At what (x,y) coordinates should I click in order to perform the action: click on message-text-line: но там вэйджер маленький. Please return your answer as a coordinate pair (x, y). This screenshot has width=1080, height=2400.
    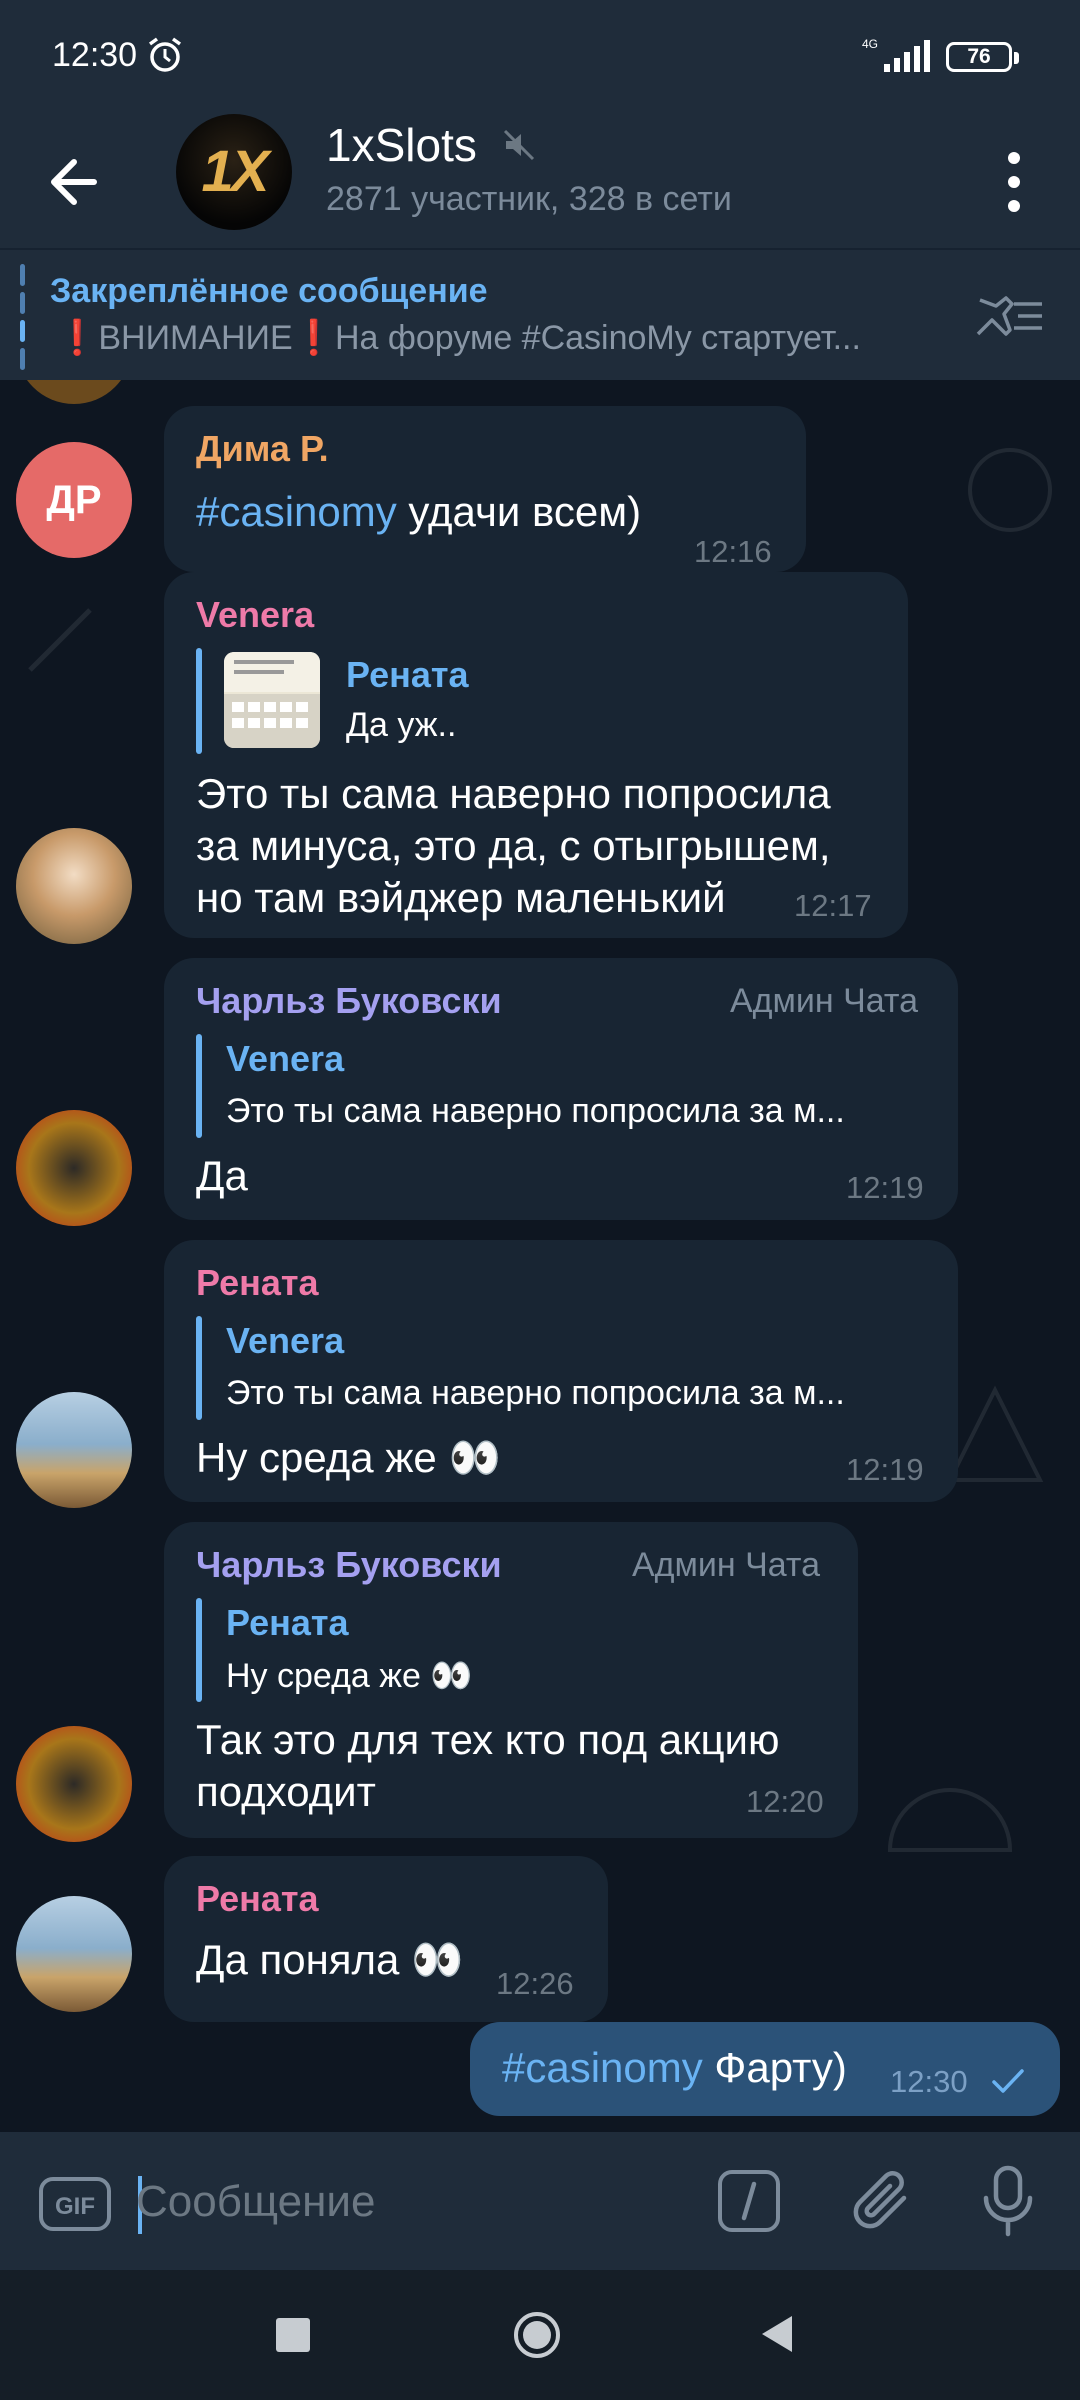
    Looking at the image, I should click on (461, 897).